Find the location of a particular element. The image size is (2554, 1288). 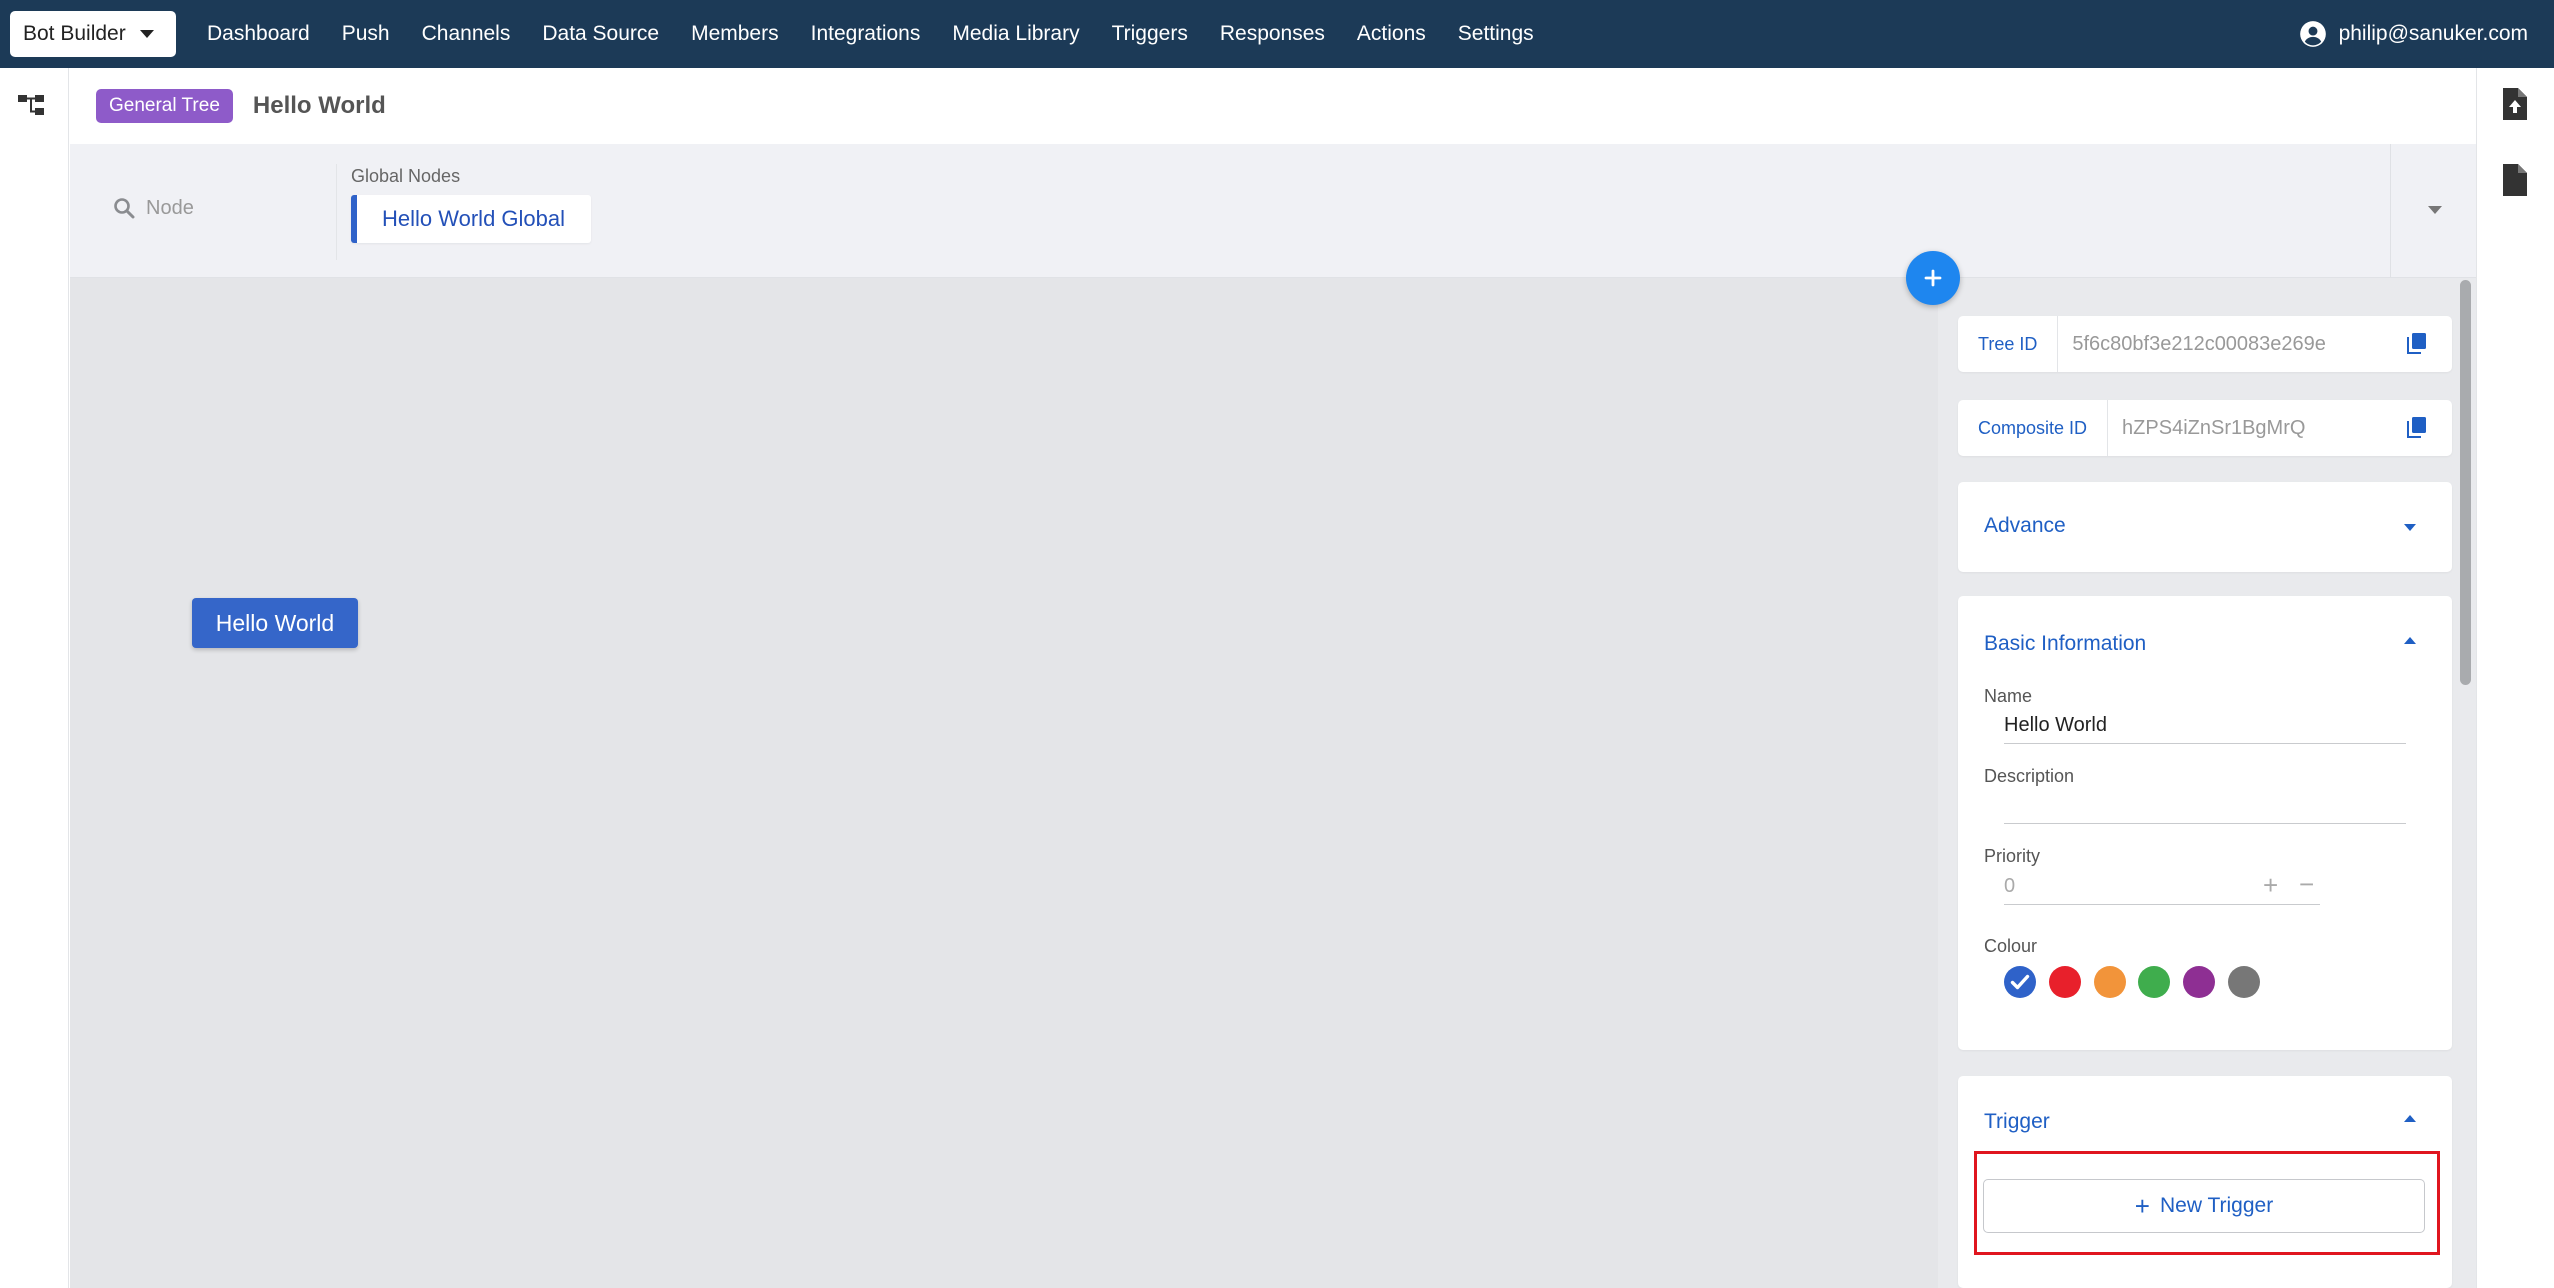

trigger-title: Trigger is located at coordinates (2017, 1121).